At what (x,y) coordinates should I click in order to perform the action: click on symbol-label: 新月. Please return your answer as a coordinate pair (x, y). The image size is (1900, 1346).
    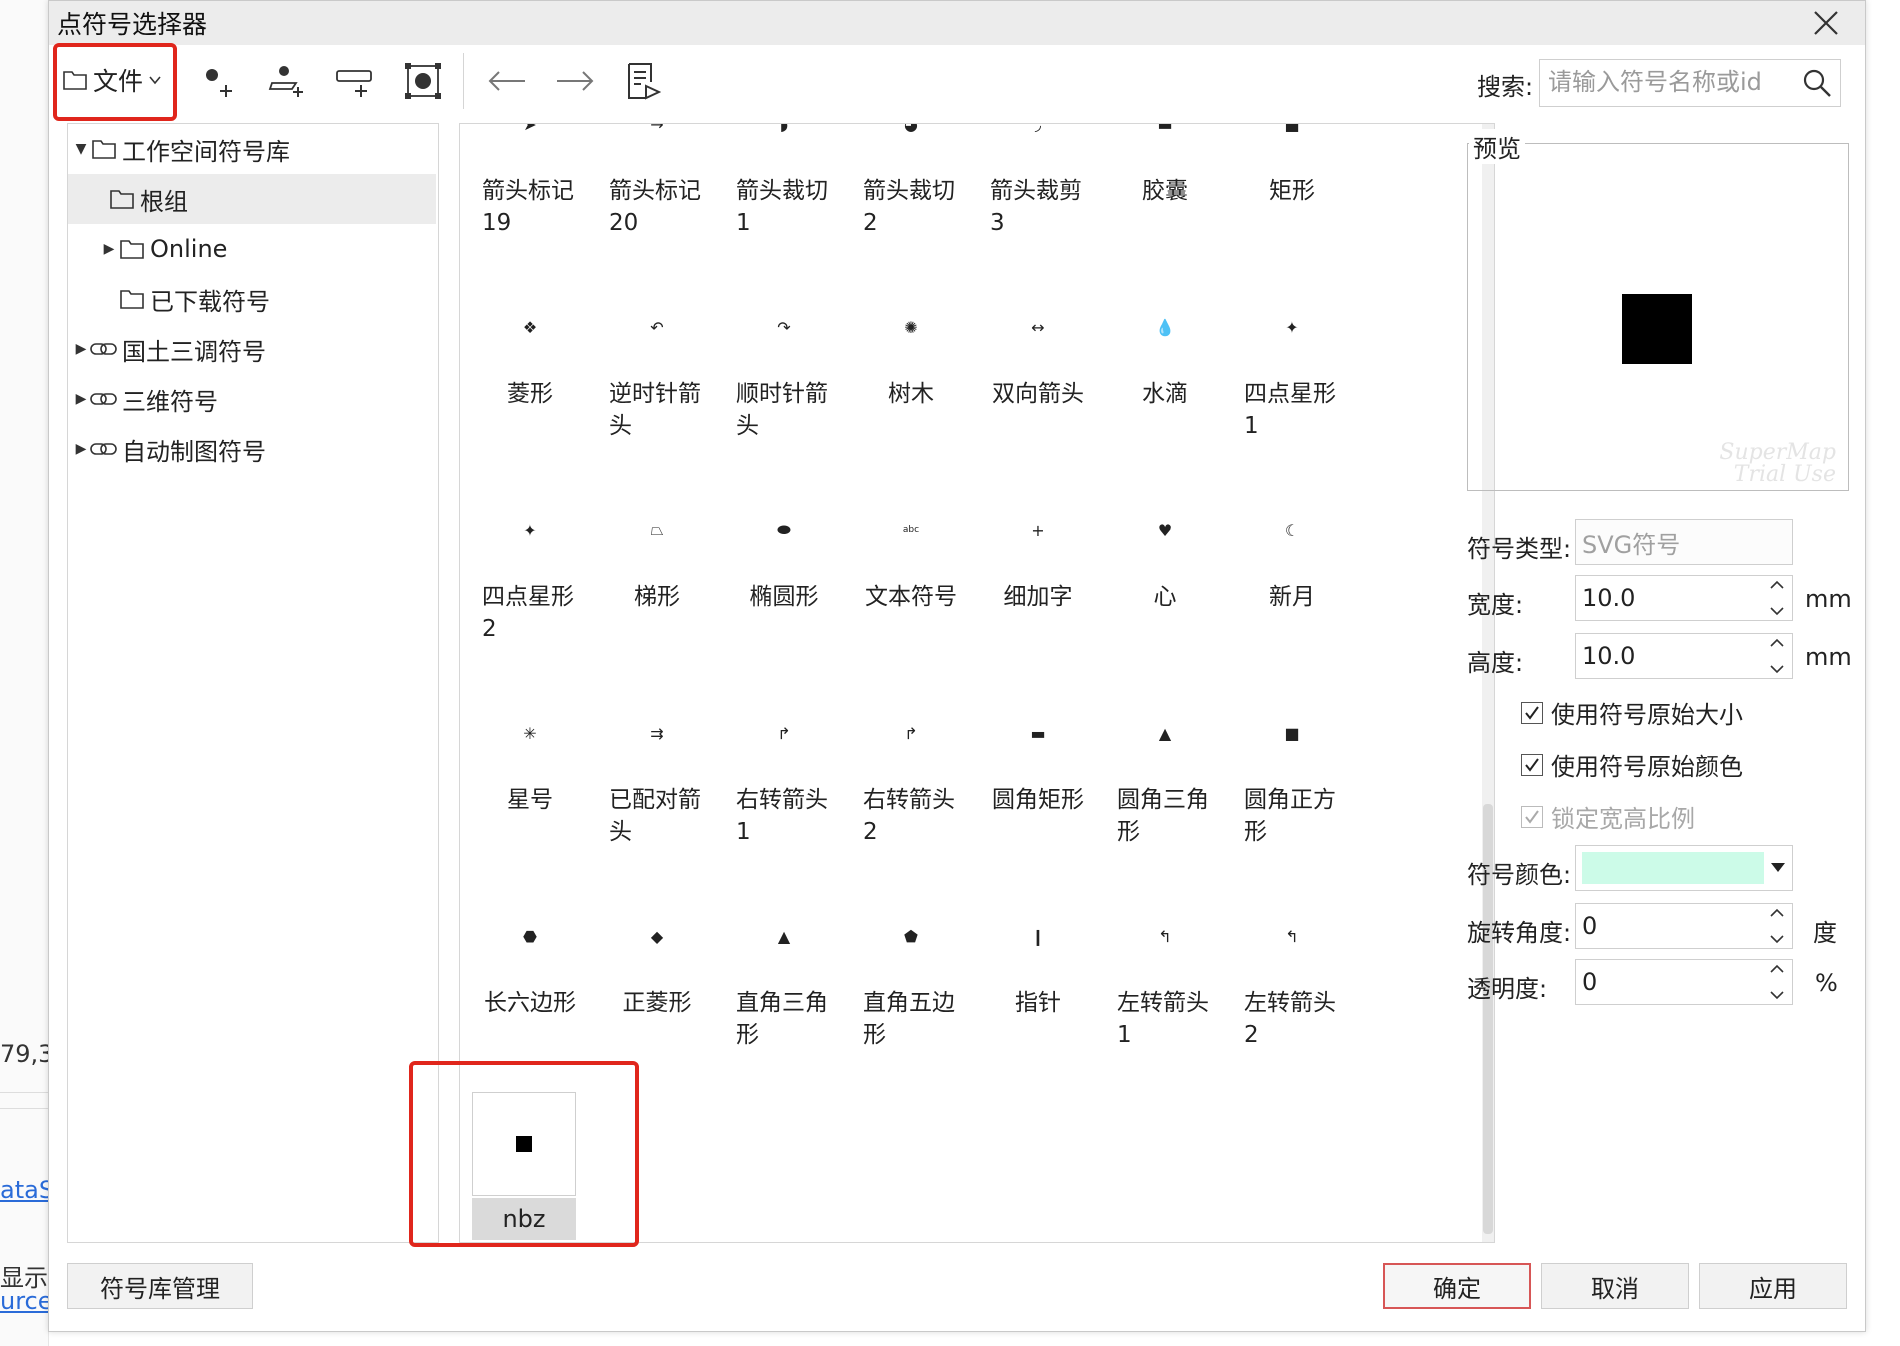
    Looking at the image, I should click on (1292, 597).